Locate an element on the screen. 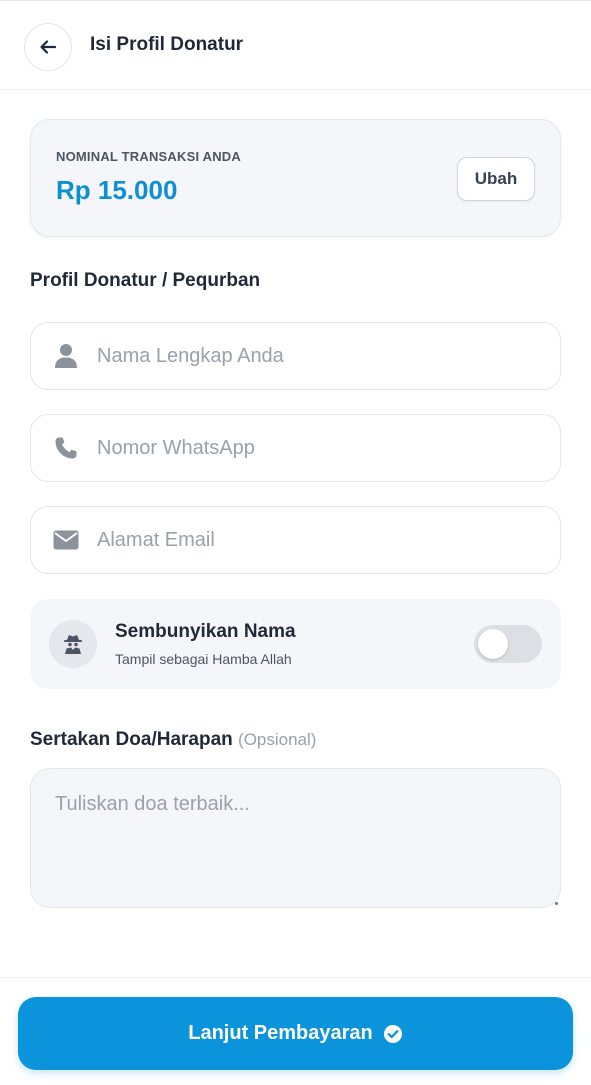 The image size is (591, 1085). name-input is located at coordinates (317, 356).